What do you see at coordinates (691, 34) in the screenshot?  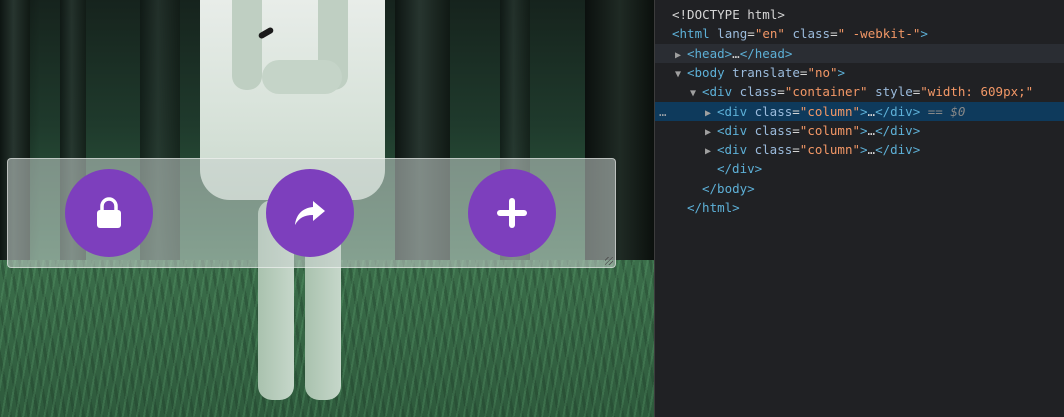 I see `dom-token: <html` at bounding box center [691, 34].